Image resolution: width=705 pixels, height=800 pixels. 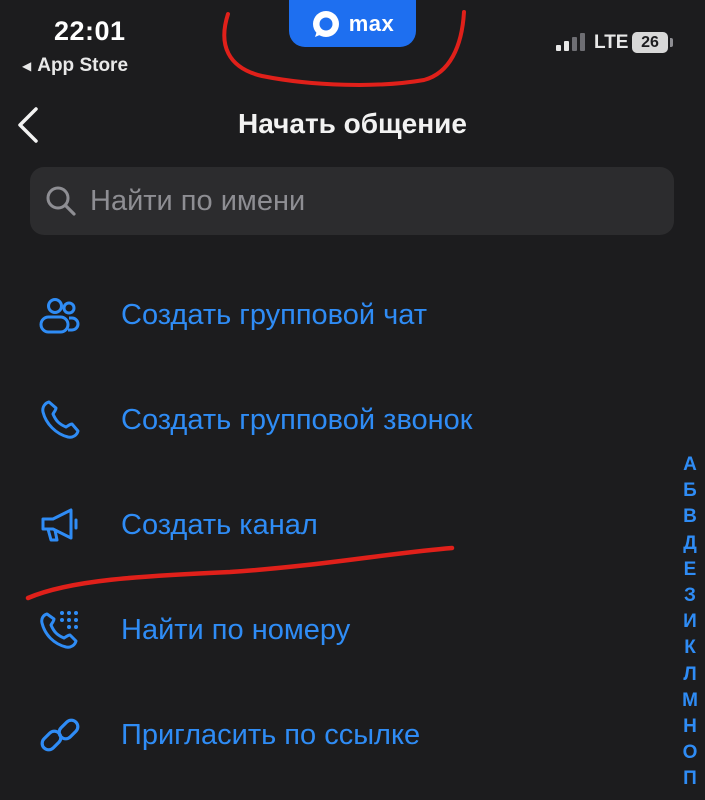 I want to click on alphabet-letter: В, so click(x=688, y=517).